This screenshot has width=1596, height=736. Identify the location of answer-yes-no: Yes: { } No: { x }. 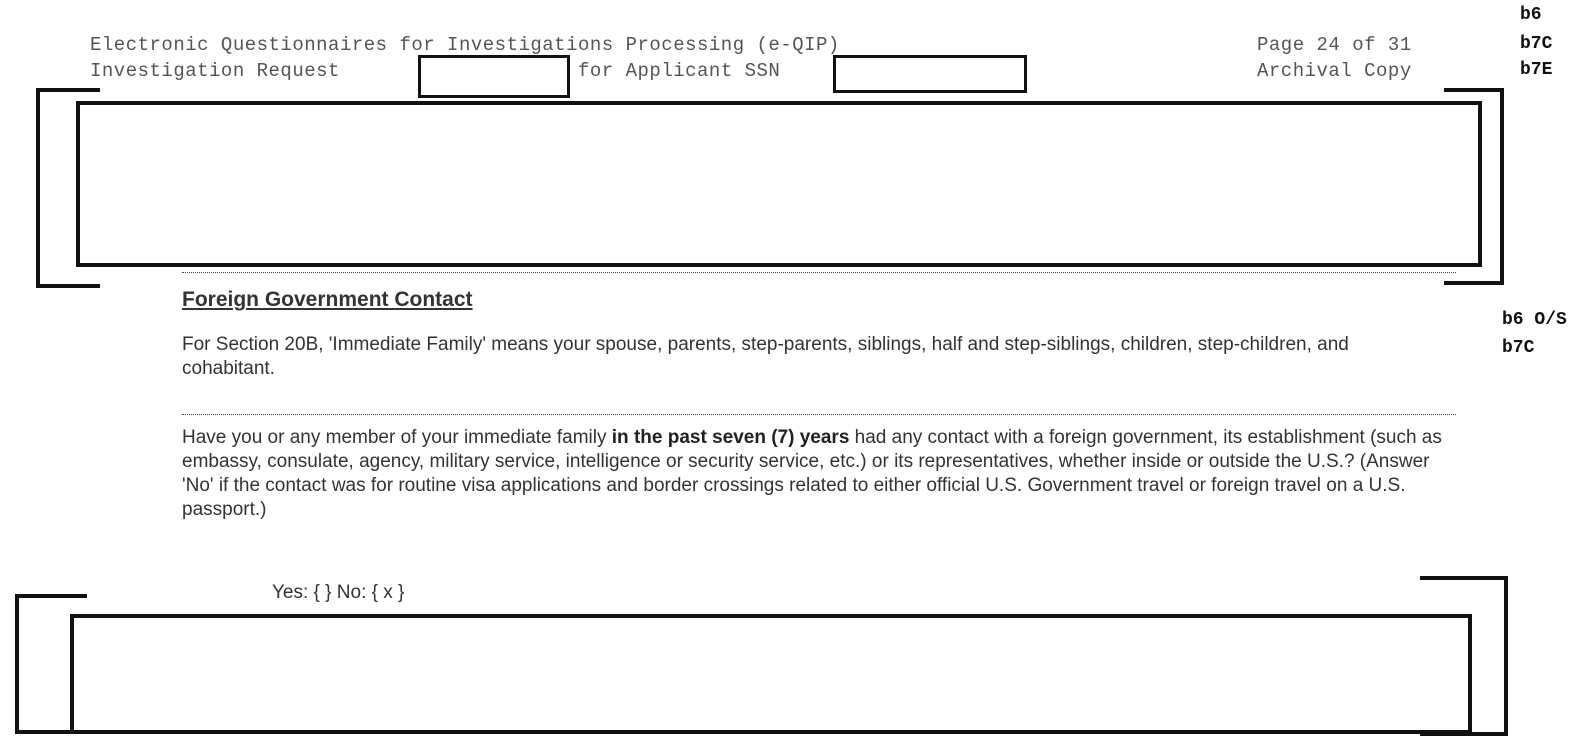
(338, 592).